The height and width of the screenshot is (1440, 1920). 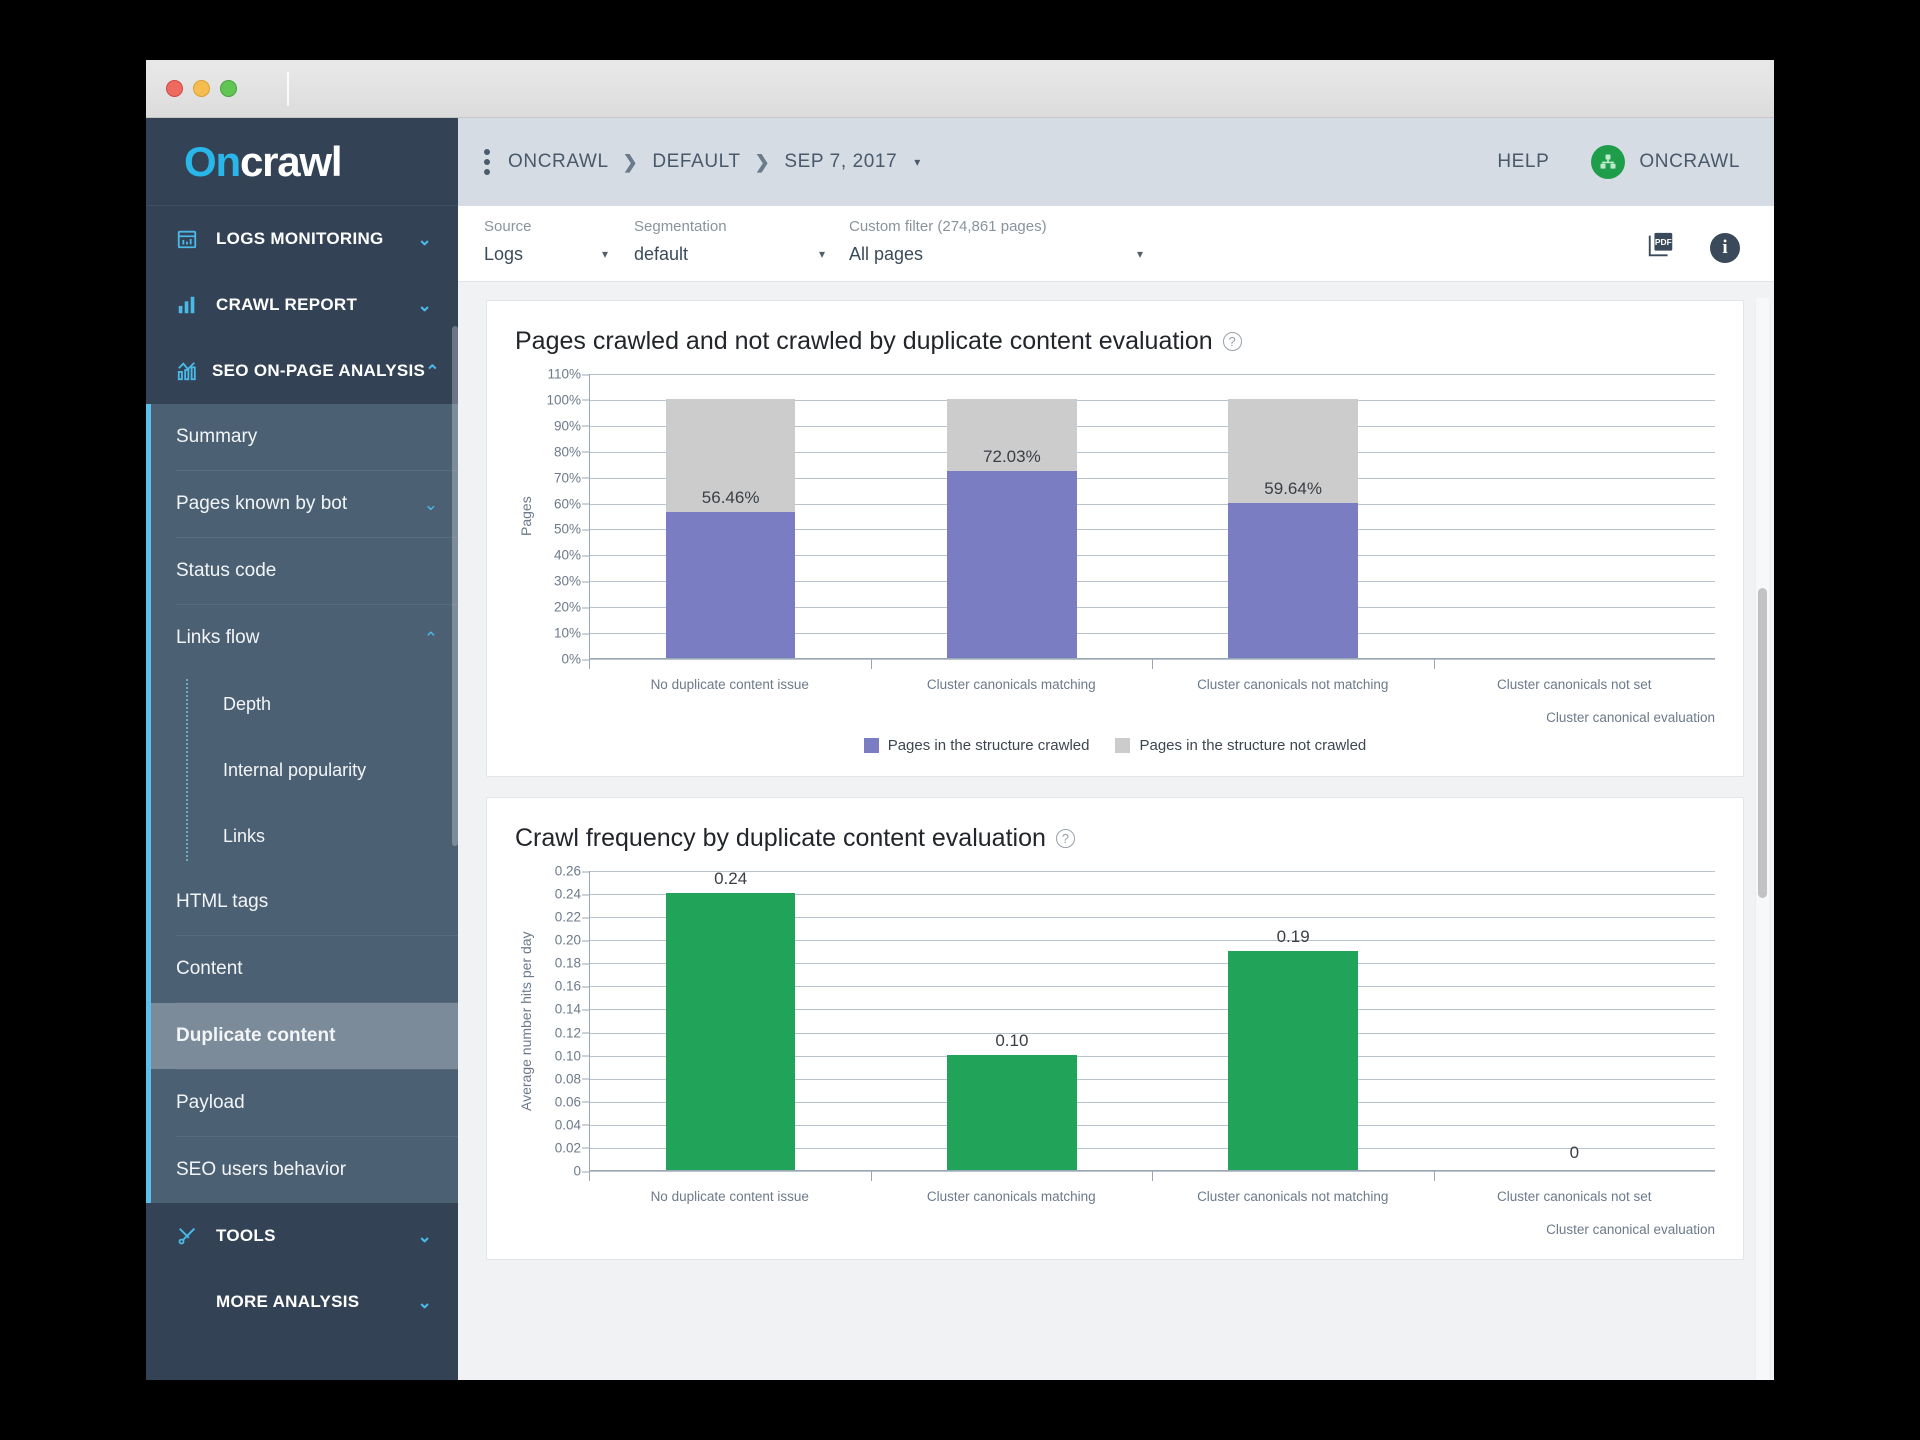 I want to click on bar: 0.19, so click(x=1293, y=1048).